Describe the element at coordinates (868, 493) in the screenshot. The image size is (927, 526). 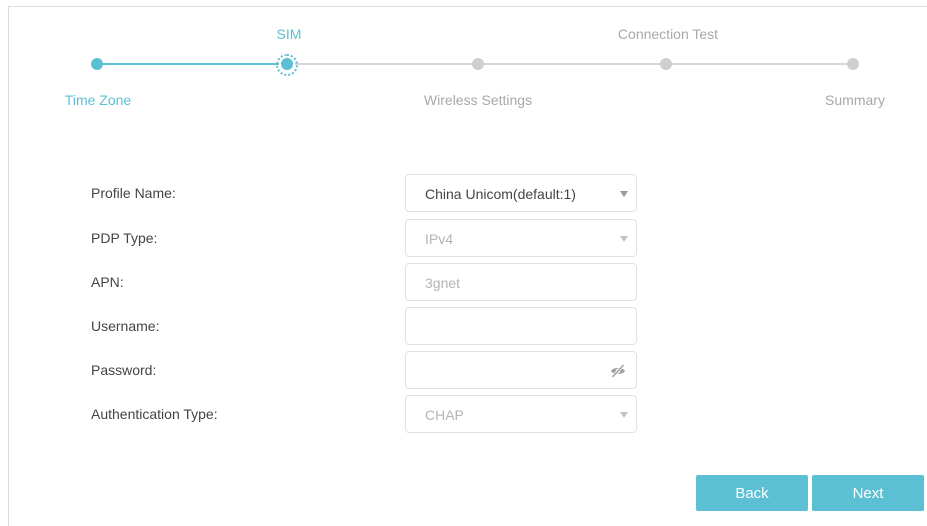
I see `next-button: Next` at that location.